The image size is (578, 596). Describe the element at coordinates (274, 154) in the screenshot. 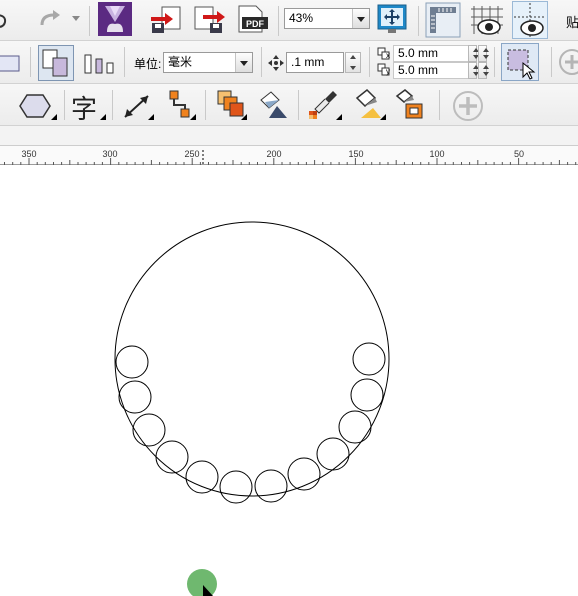

I see `ruler-label: 200` at that location.